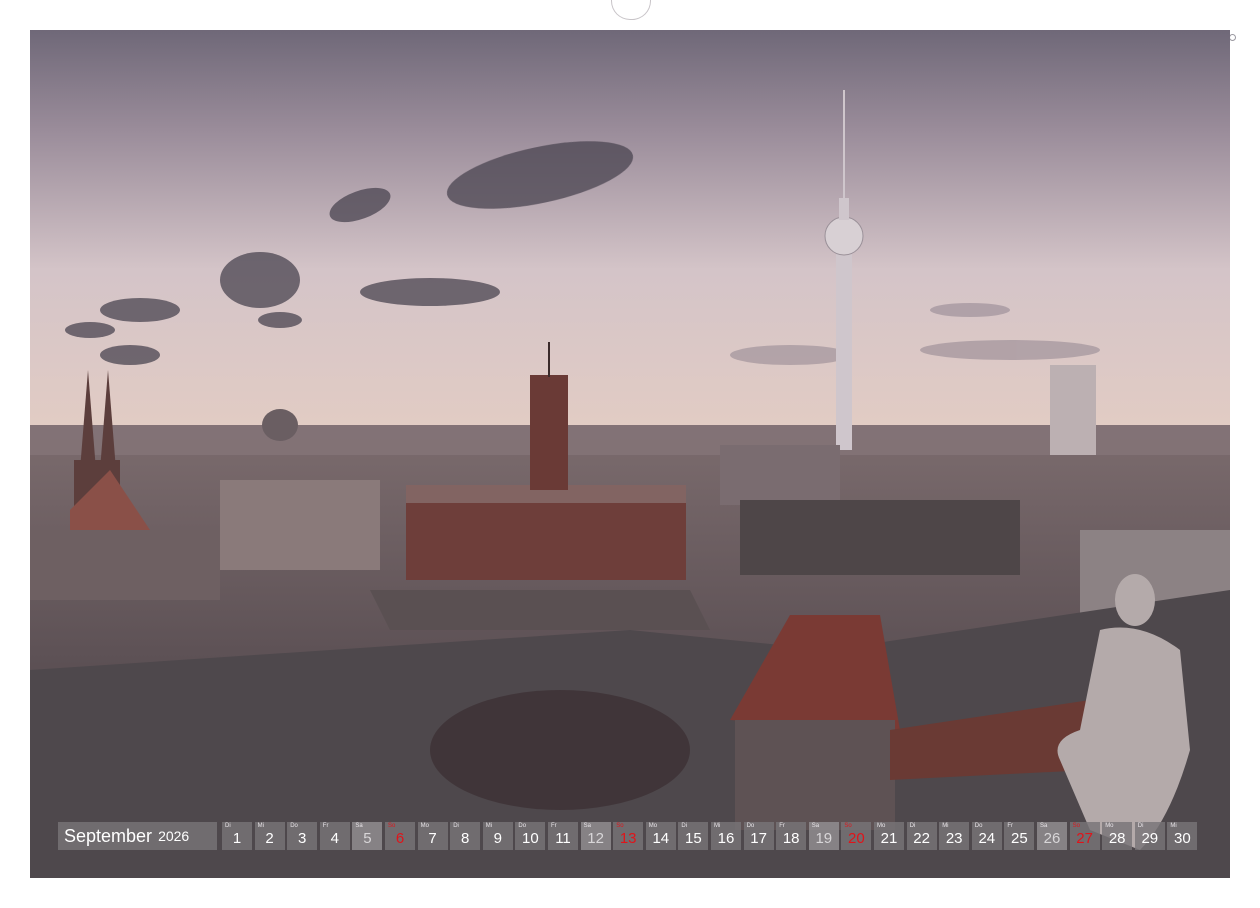  I want to click on day-number: 13, so click(628, 838).